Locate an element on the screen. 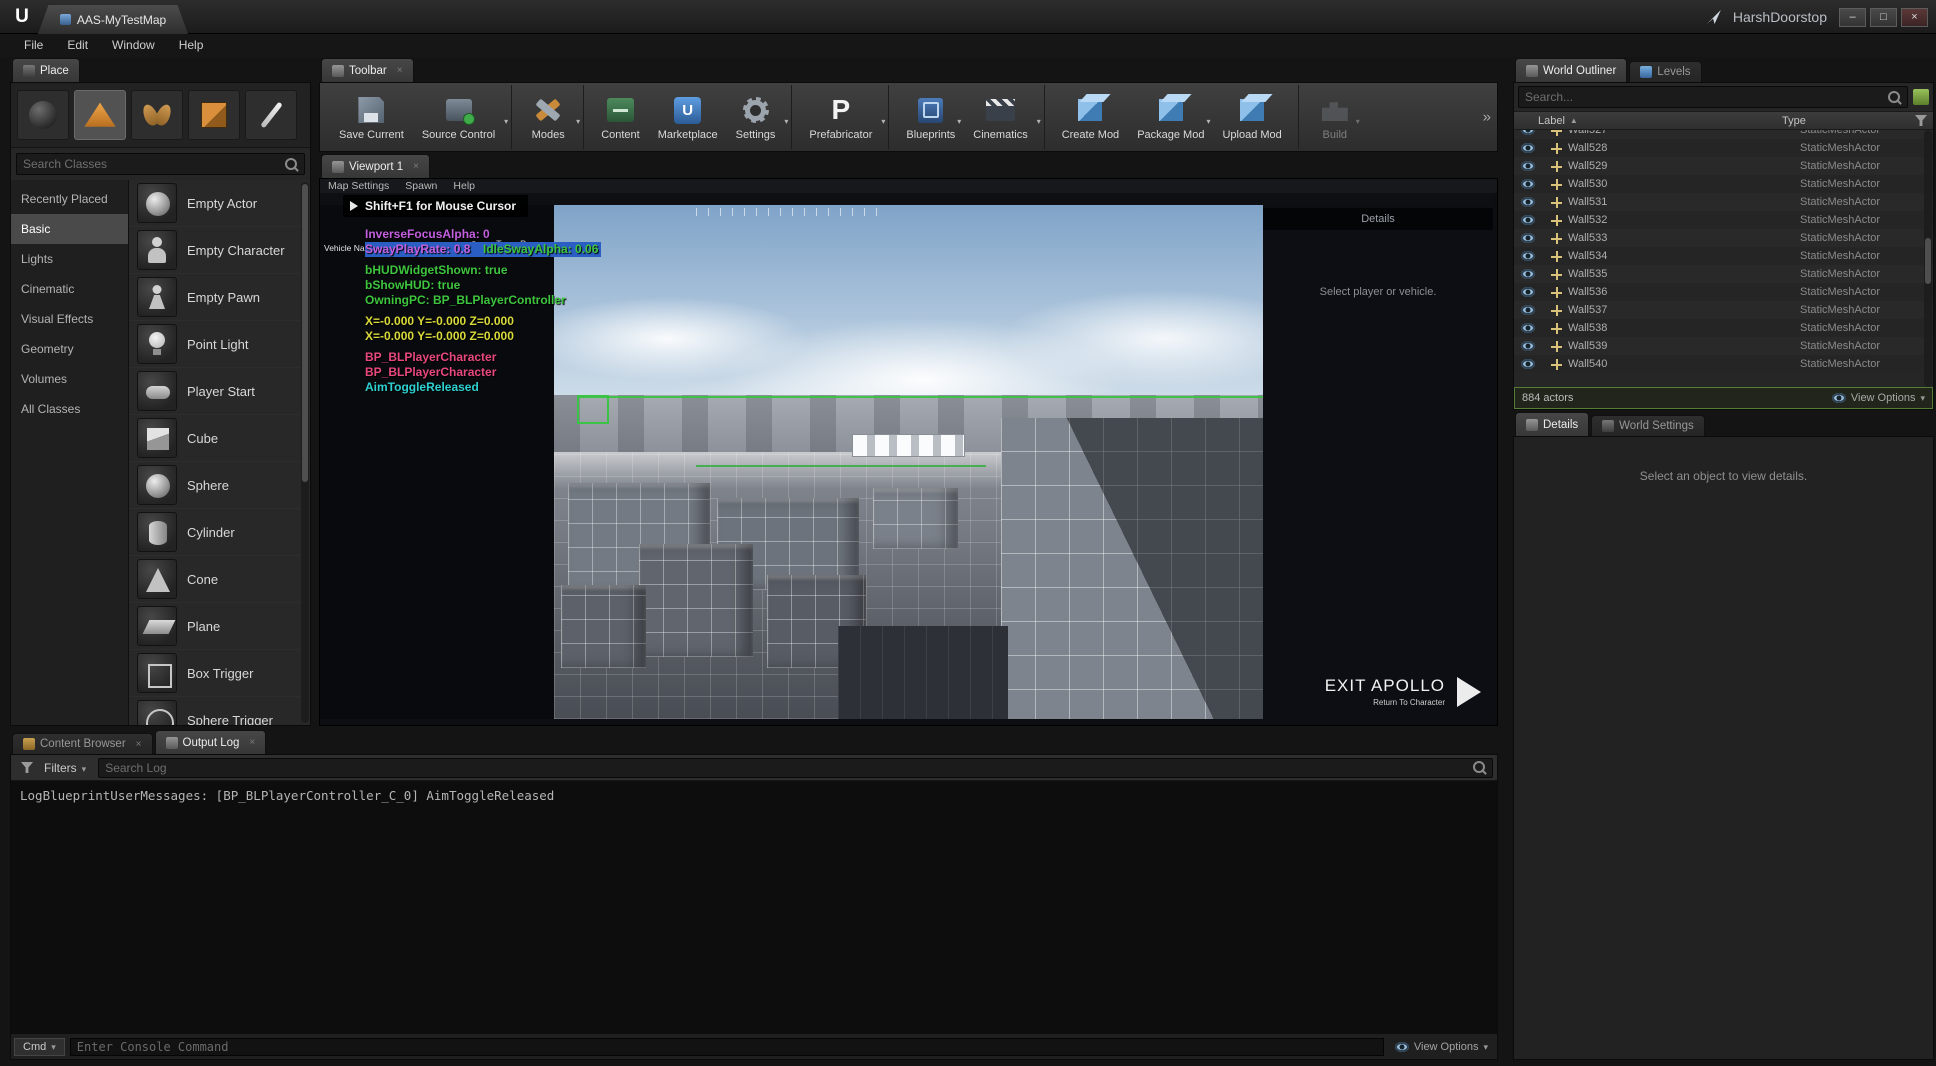  search-classes-input is located at coordinates (151, 164).